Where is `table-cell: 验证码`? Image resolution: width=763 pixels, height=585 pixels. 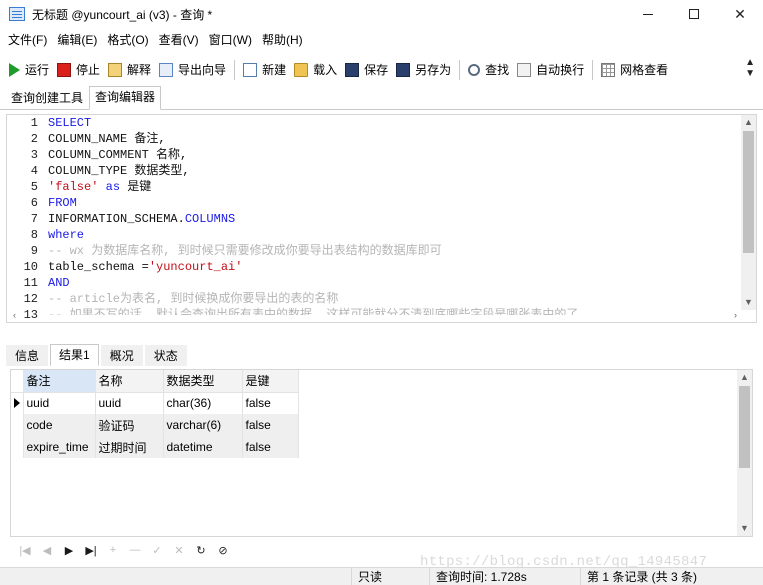 table-cell: 验证码 is located at coordinates (129, 425).